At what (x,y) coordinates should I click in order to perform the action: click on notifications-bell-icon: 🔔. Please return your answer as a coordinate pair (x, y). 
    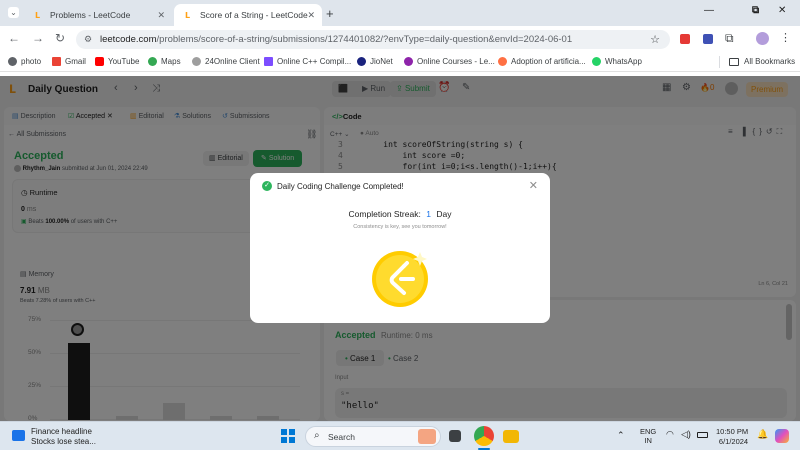
    Looking at the image, I should click on (762, 434).